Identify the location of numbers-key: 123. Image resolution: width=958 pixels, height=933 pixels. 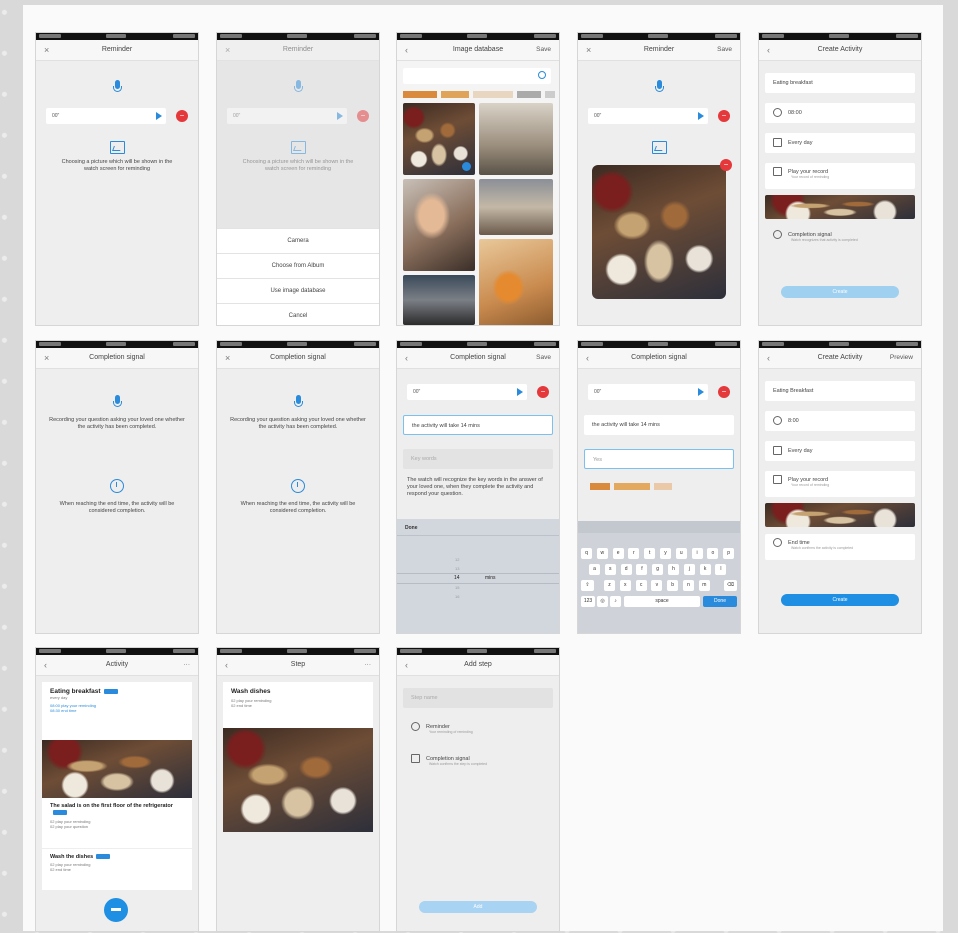
(588, 601).